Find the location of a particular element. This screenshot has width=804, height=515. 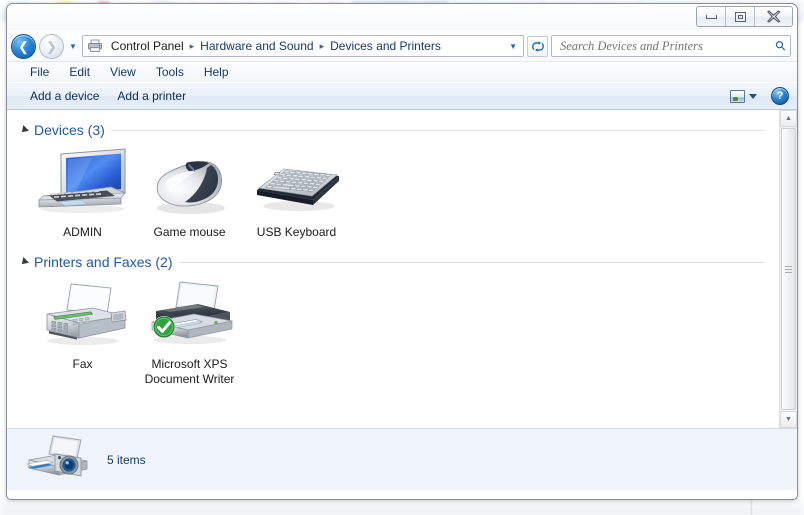

default-check-badge is located at coordinates (163, 327).